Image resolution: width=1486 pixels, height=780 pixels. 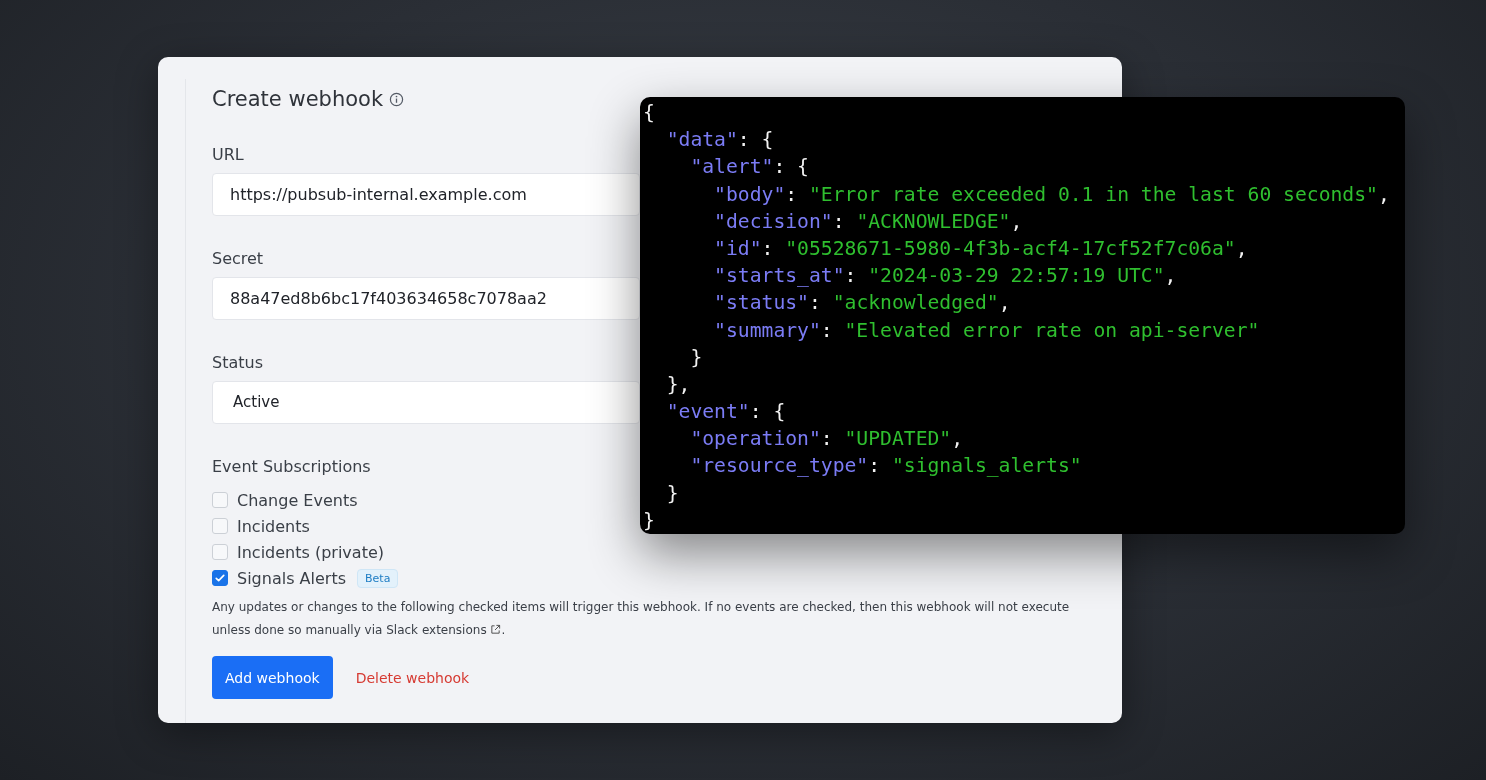 I want to click on code-line: "alert": {, so click(x=749, y=167).